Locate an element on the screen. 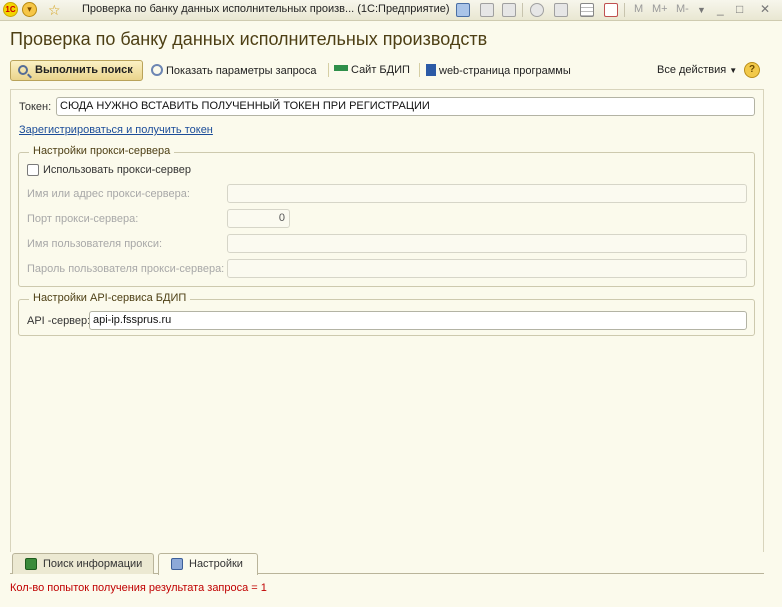 Image resolution: width=782 pixels, height=607 pixels. web-page-icon is located at coordinates (431, 70).